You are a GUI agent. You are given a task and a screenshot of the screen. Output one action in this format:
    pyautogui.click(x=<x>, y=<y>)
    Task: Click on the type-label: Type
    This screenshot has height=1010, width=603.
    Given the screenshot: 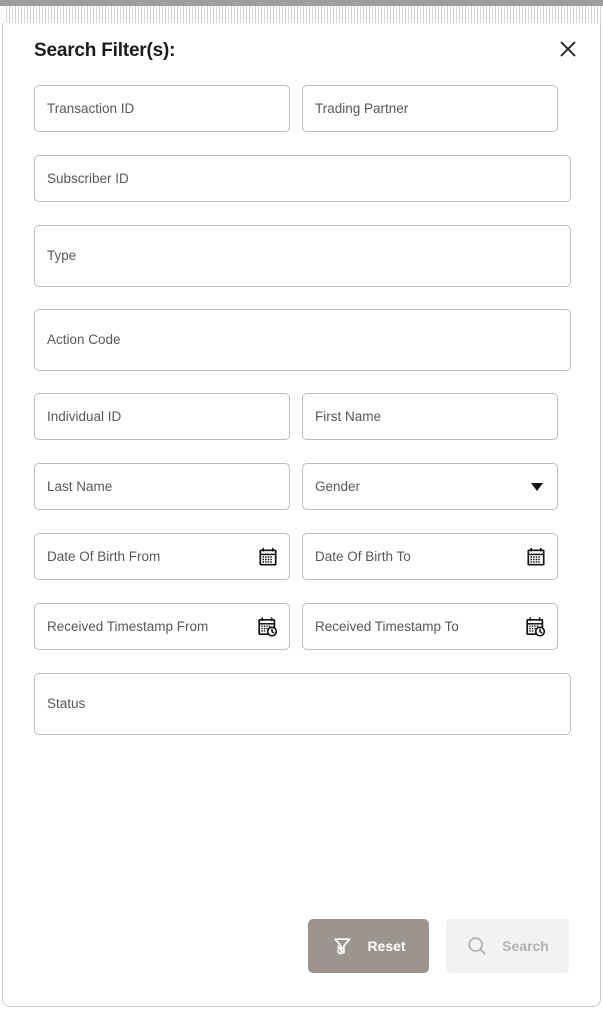 What is the action you would take?
    pyautogui.click(x=62, y=256)
    